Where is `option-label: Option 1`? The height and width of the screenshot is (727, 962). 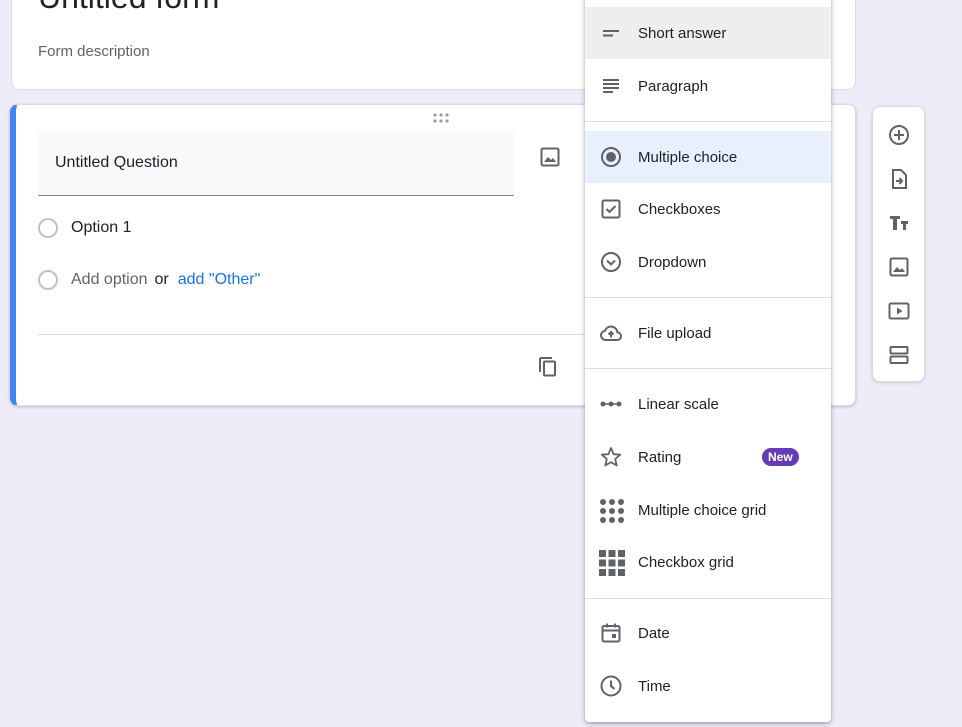 option-label: Option 1 is located at coordinates (101, 228).